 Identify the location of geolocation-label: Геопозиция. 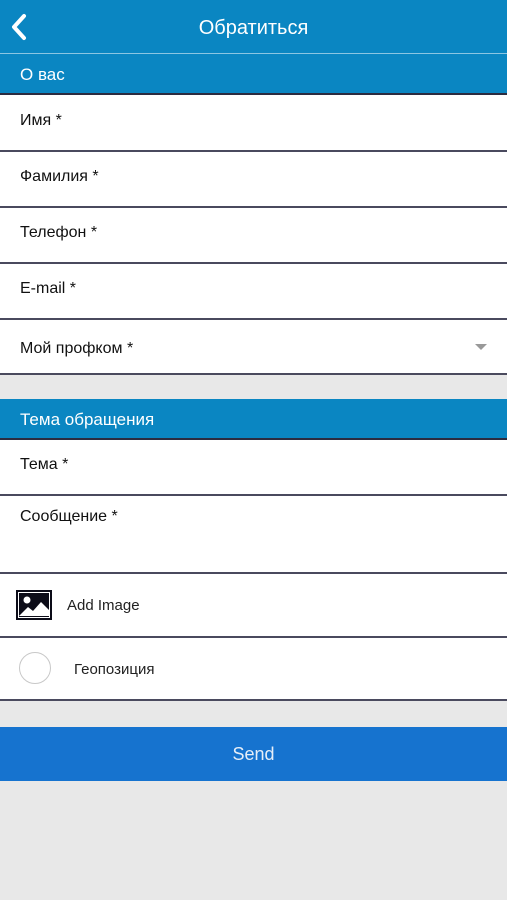
(114, 669).